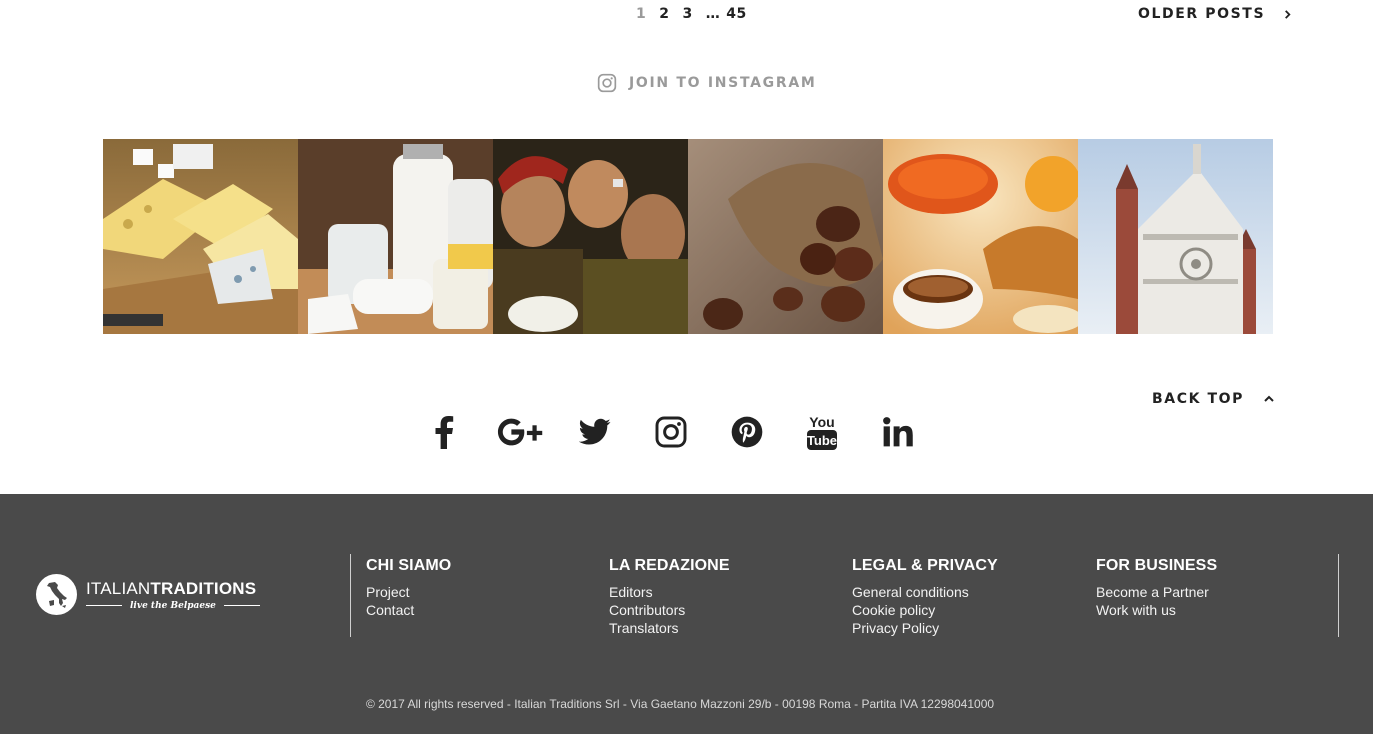 The width and height of the screenshot is (1373, 734). I want to click on footer-link-become-partner: Become a Partner, so click(1156, 592).